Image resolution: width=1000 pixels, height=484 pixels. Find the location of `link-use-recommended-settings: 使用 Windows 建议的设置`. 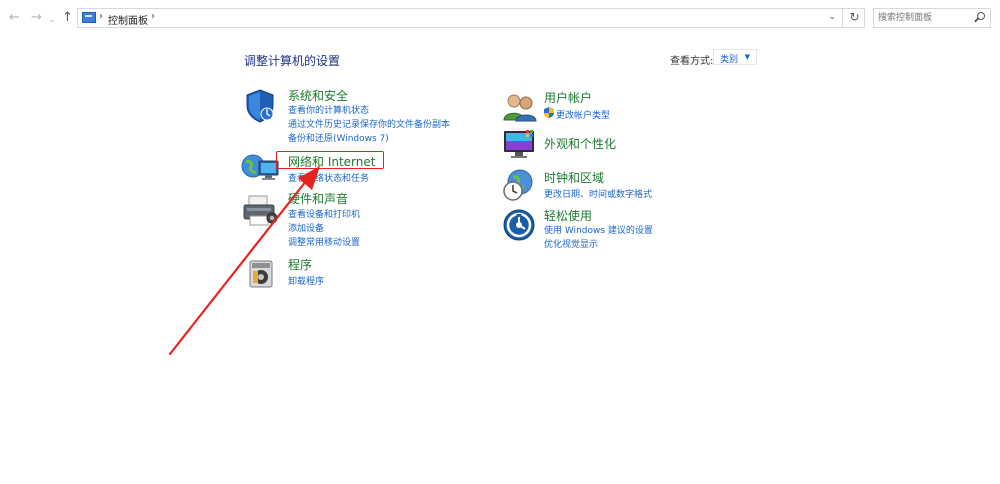

link-use-recommended-settings: 使用 Windows 建议的设置 is located at coordinates (598, 229).